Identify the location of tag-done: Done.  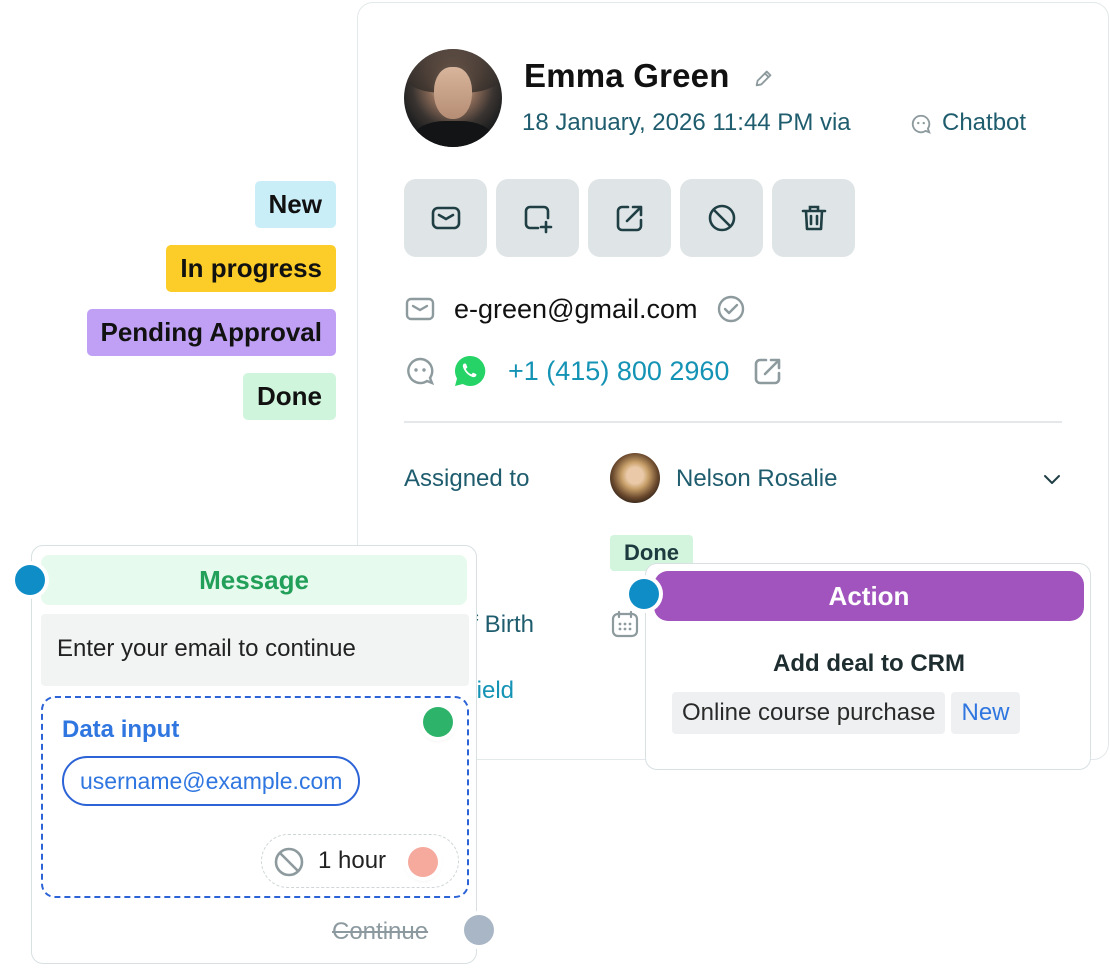
(289, 396).